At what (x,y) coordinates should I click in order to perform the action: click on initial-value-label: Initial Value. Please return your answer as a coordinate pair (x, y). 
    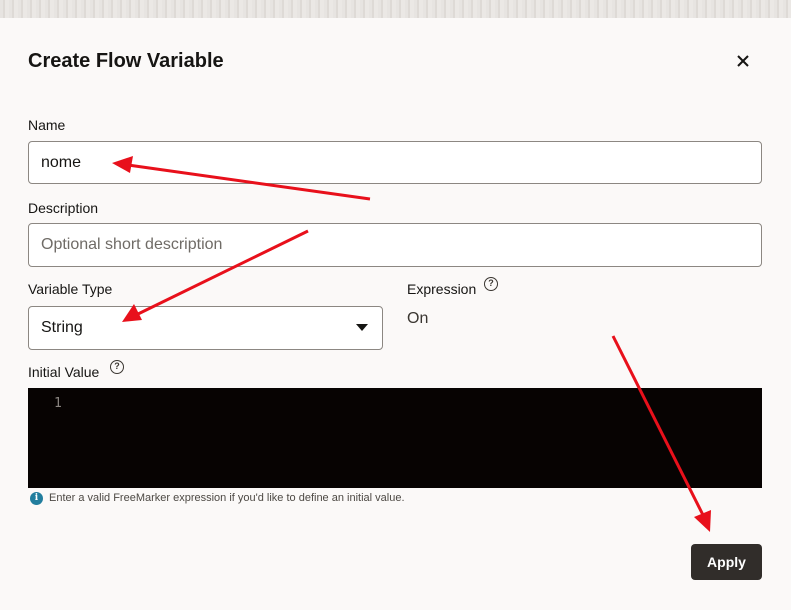
    Looking at the image, I should click on (64, 372).